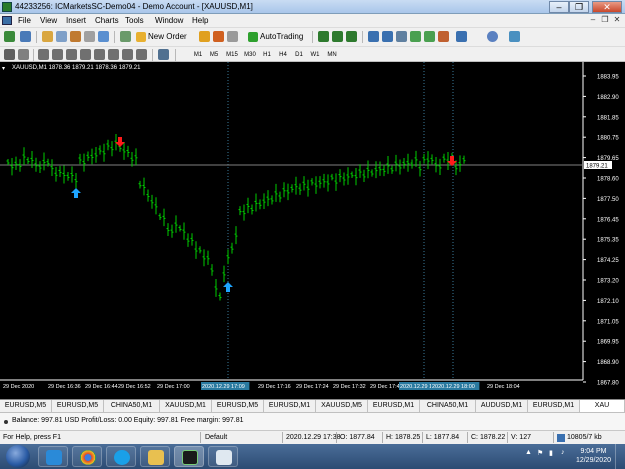  Describe the element at coordinates (492, 36) in the screenshot. I see `clock-icon` at that location.